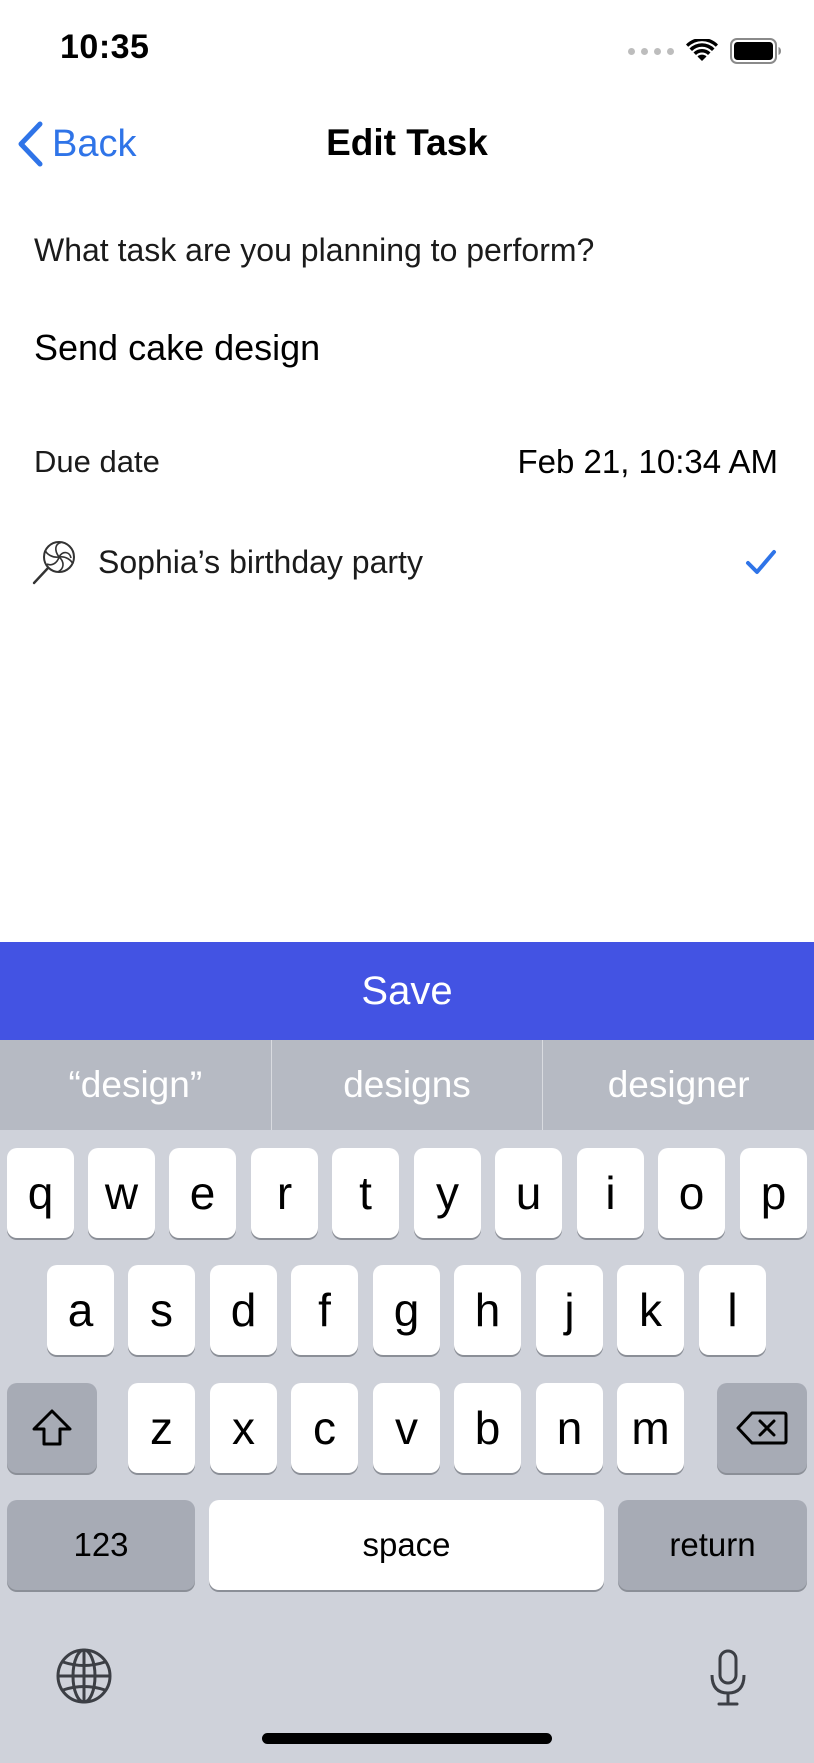 The height and width of the screenshot is (1763, 814). I want to click on suggestion-2: designs, so click(407, 1085).